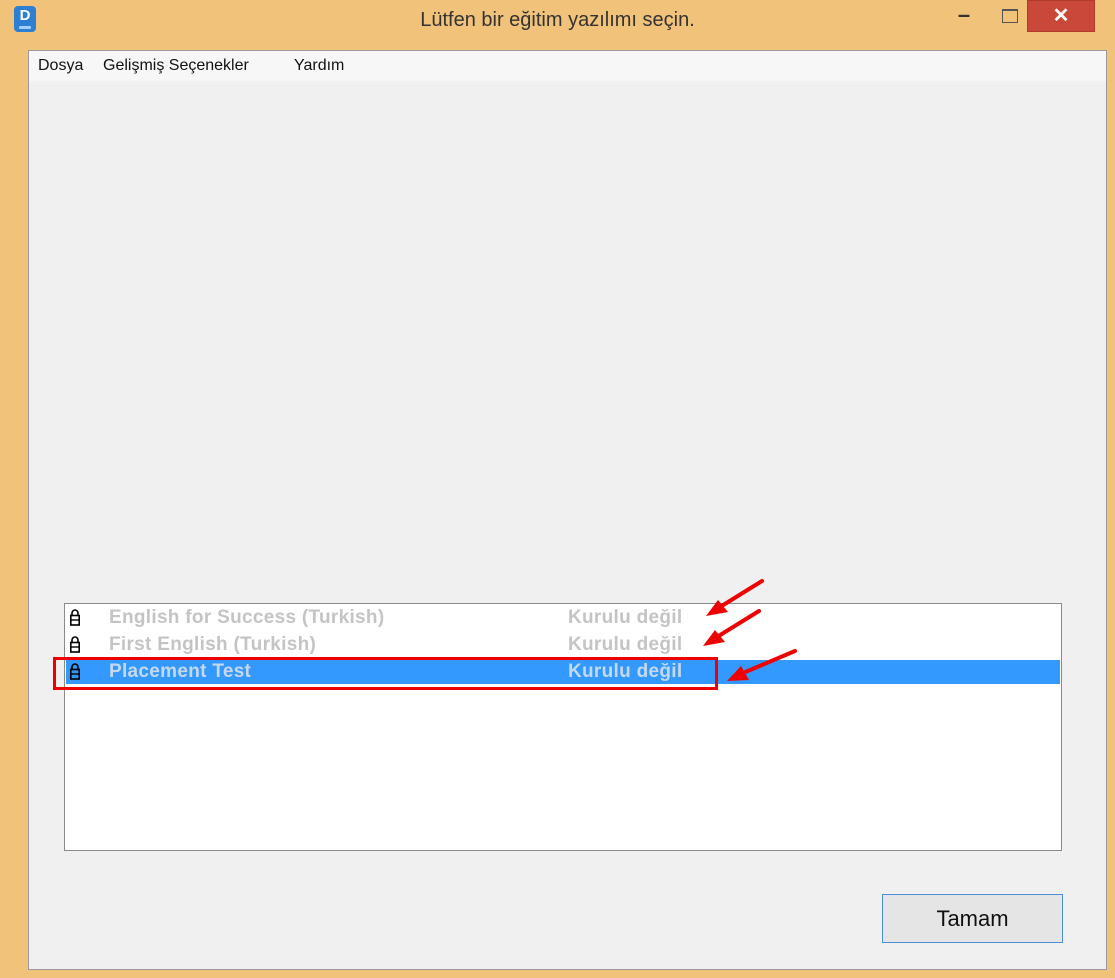 The width and height of the screenshot is (1115, 978). I want to click on menu-help: Yardım, so click(319, 66).